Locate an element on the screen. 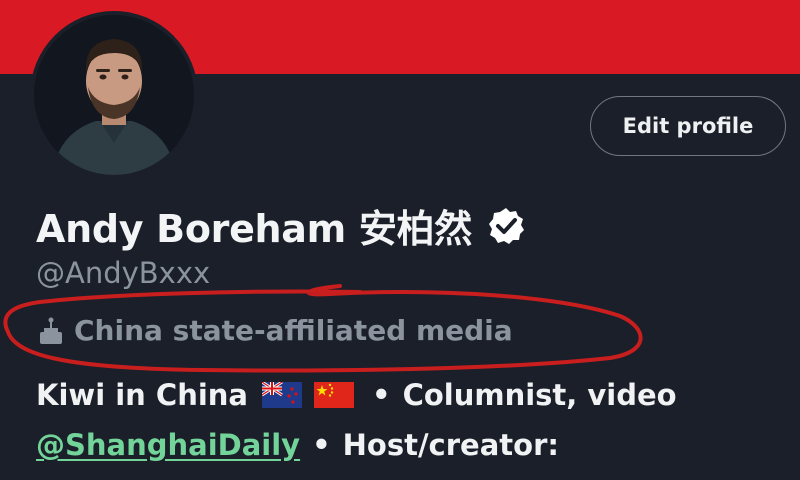  verified-badge-icon is located at coordinates (506, 226).